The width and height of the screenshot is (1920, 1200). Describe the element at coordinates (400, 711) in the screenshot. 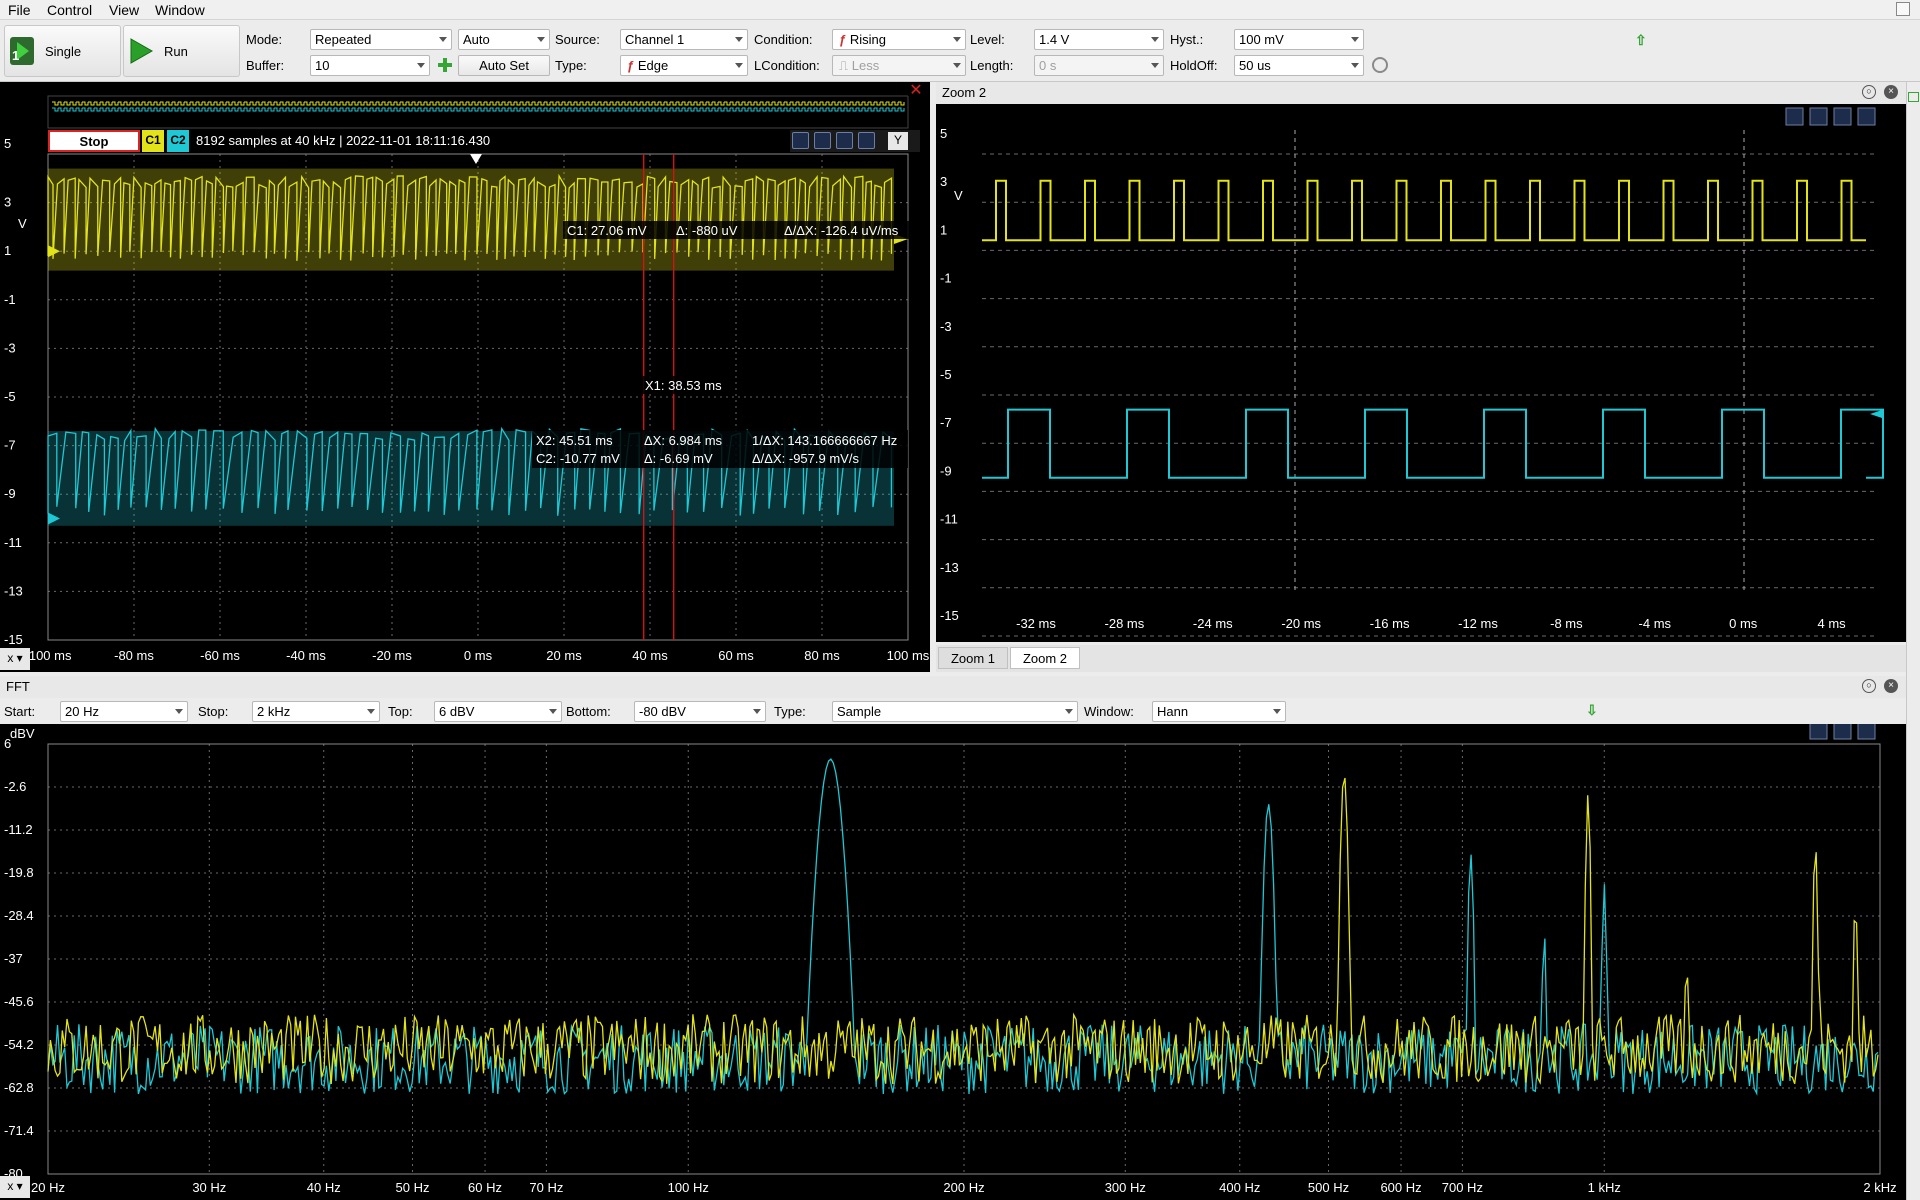

I see `fft-top-label: Top:` at that location.